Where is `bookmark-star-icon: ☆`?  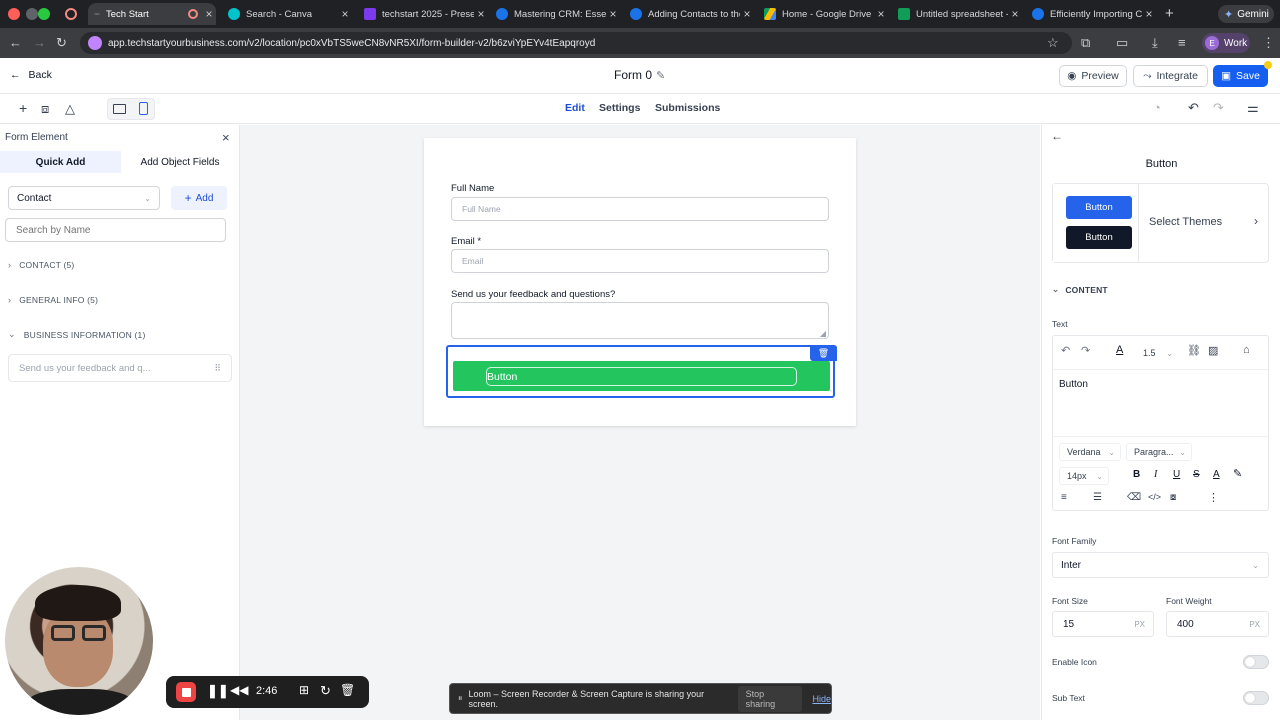
bookmark-star-icon: ☆ is located at coordinates (1053, 42).